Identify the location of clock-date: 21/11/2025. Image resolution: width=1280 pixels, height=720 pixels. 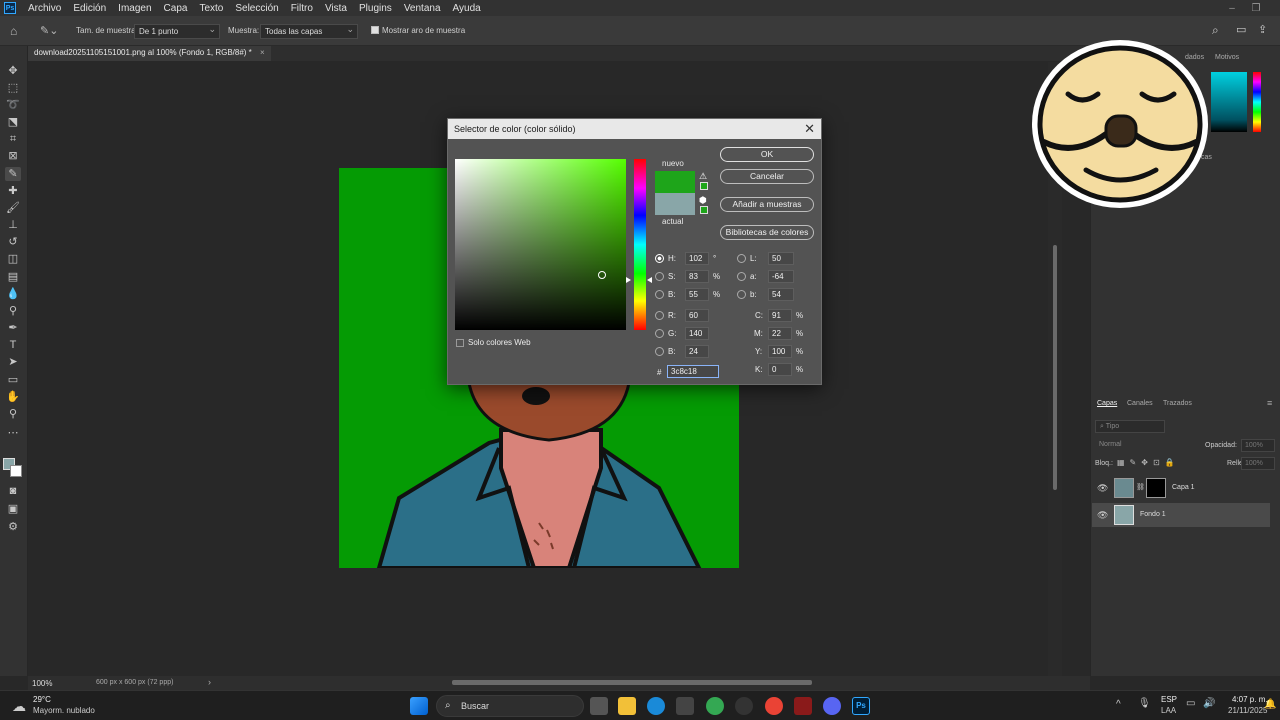
(1247, 710).